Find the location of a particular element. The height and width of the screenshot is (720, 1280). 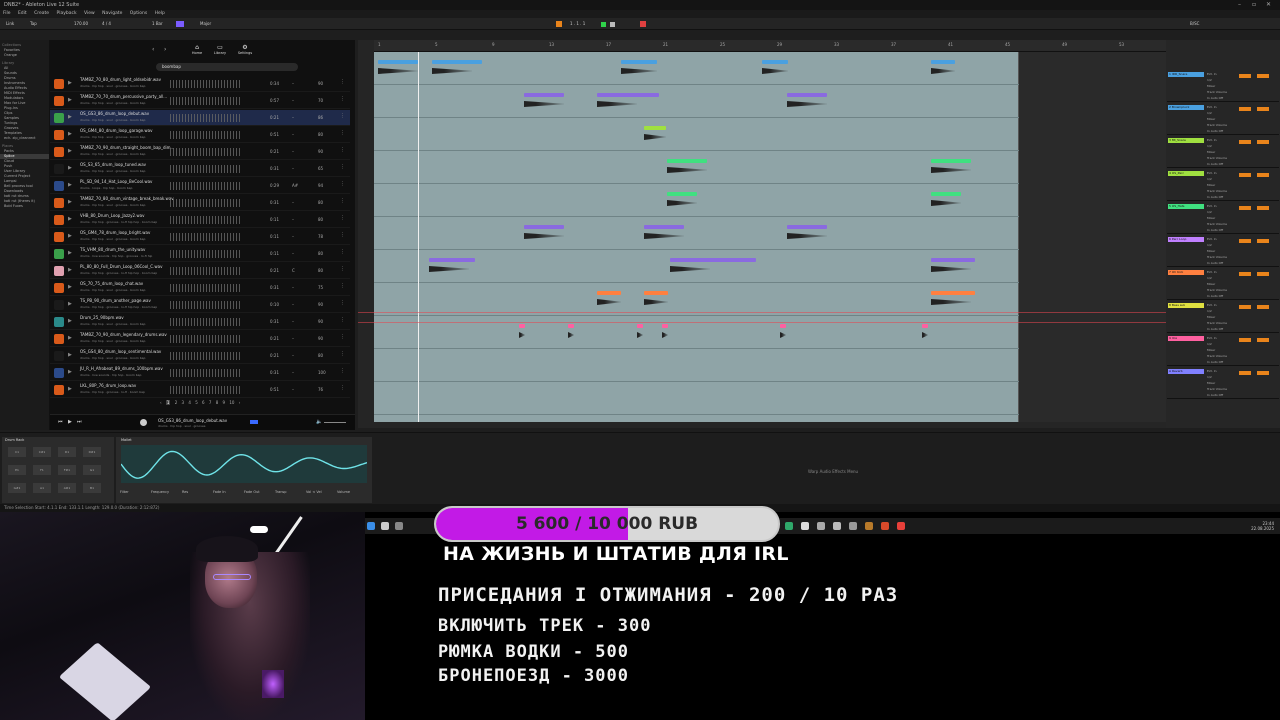

track-name: 6 Perc Loop is located at coordinates (1186, 239).